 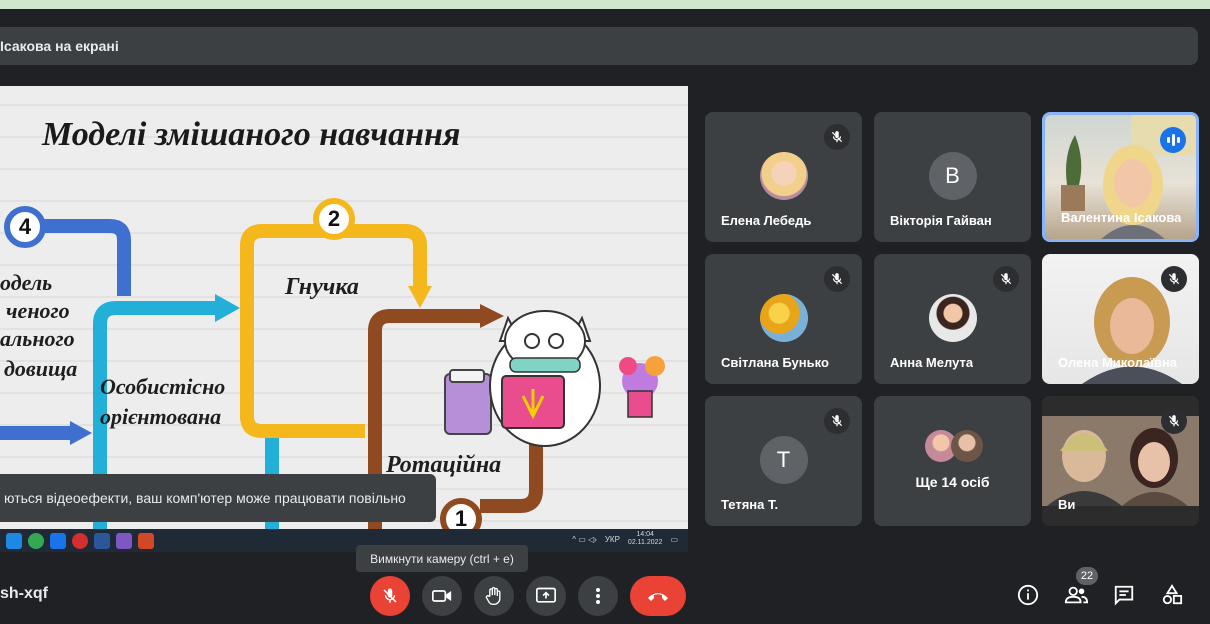 What do you see at coordinates (1067, 504) in the screenshot?
I see `participant-name: Ви` at bounding box center [1067, 504].